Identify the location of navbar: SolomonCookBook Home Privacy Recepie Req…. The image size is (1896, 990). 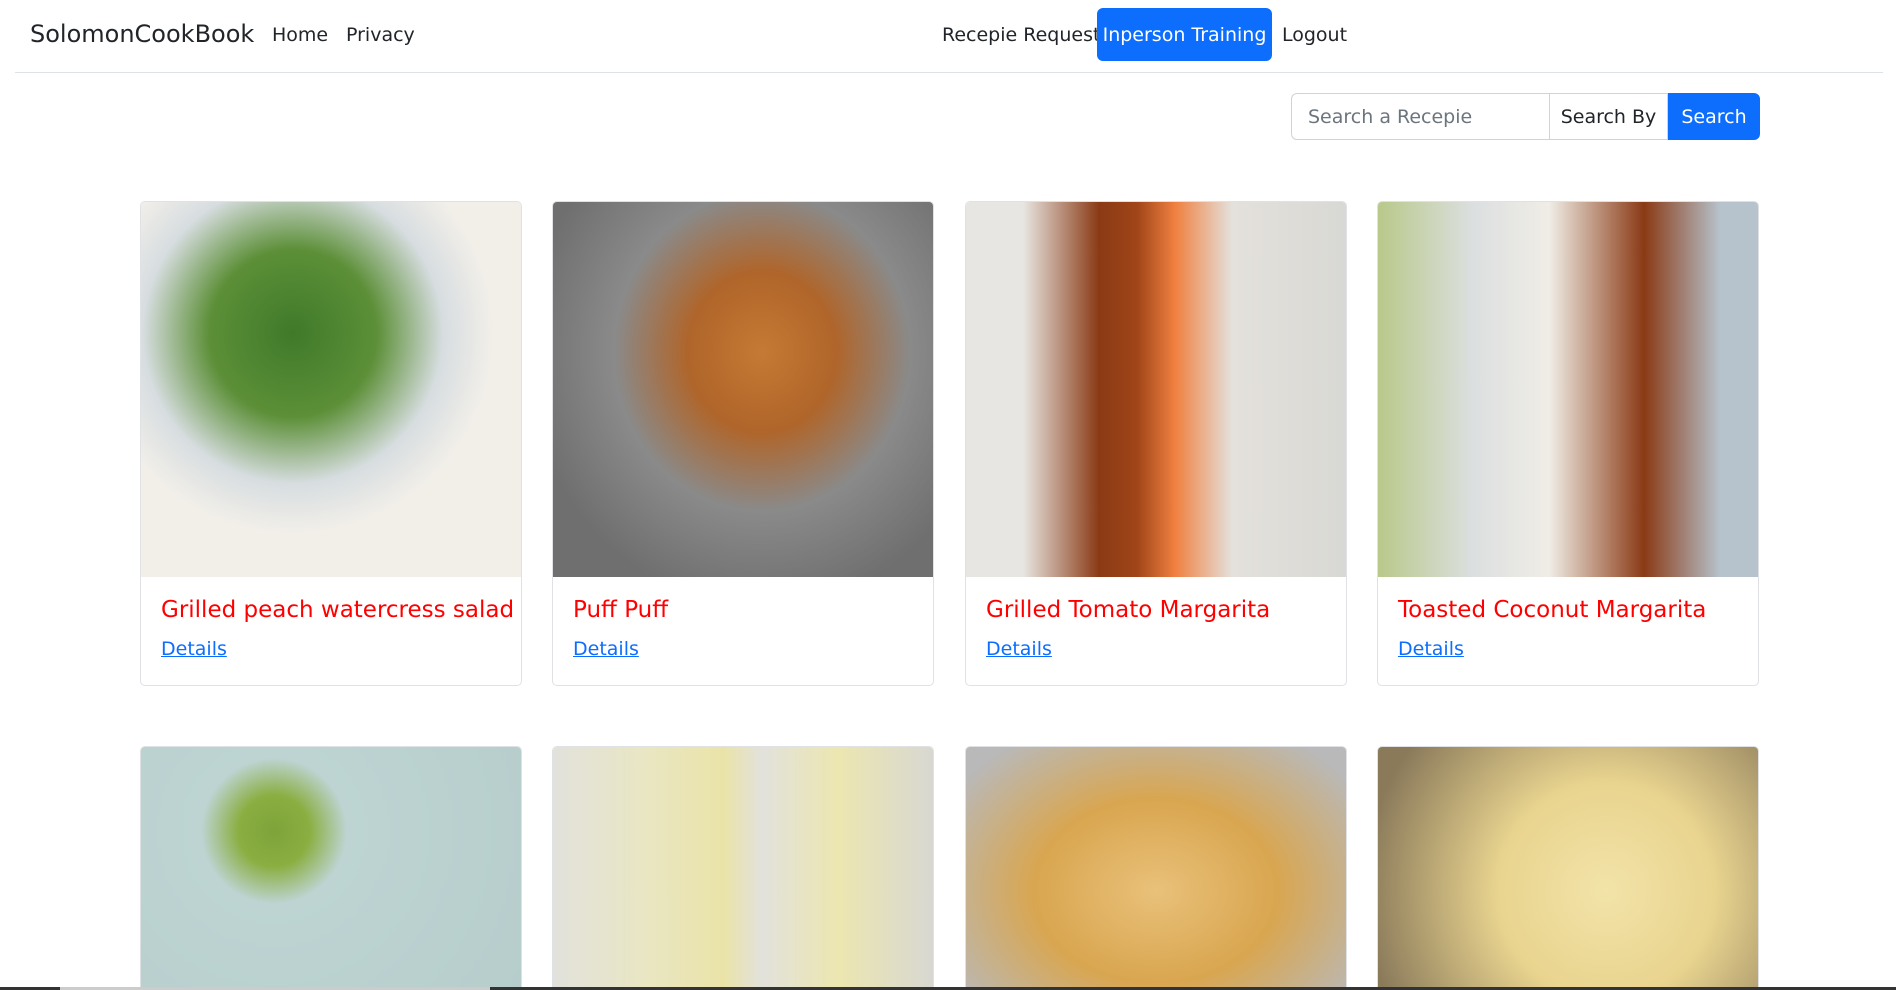
(949, 36).